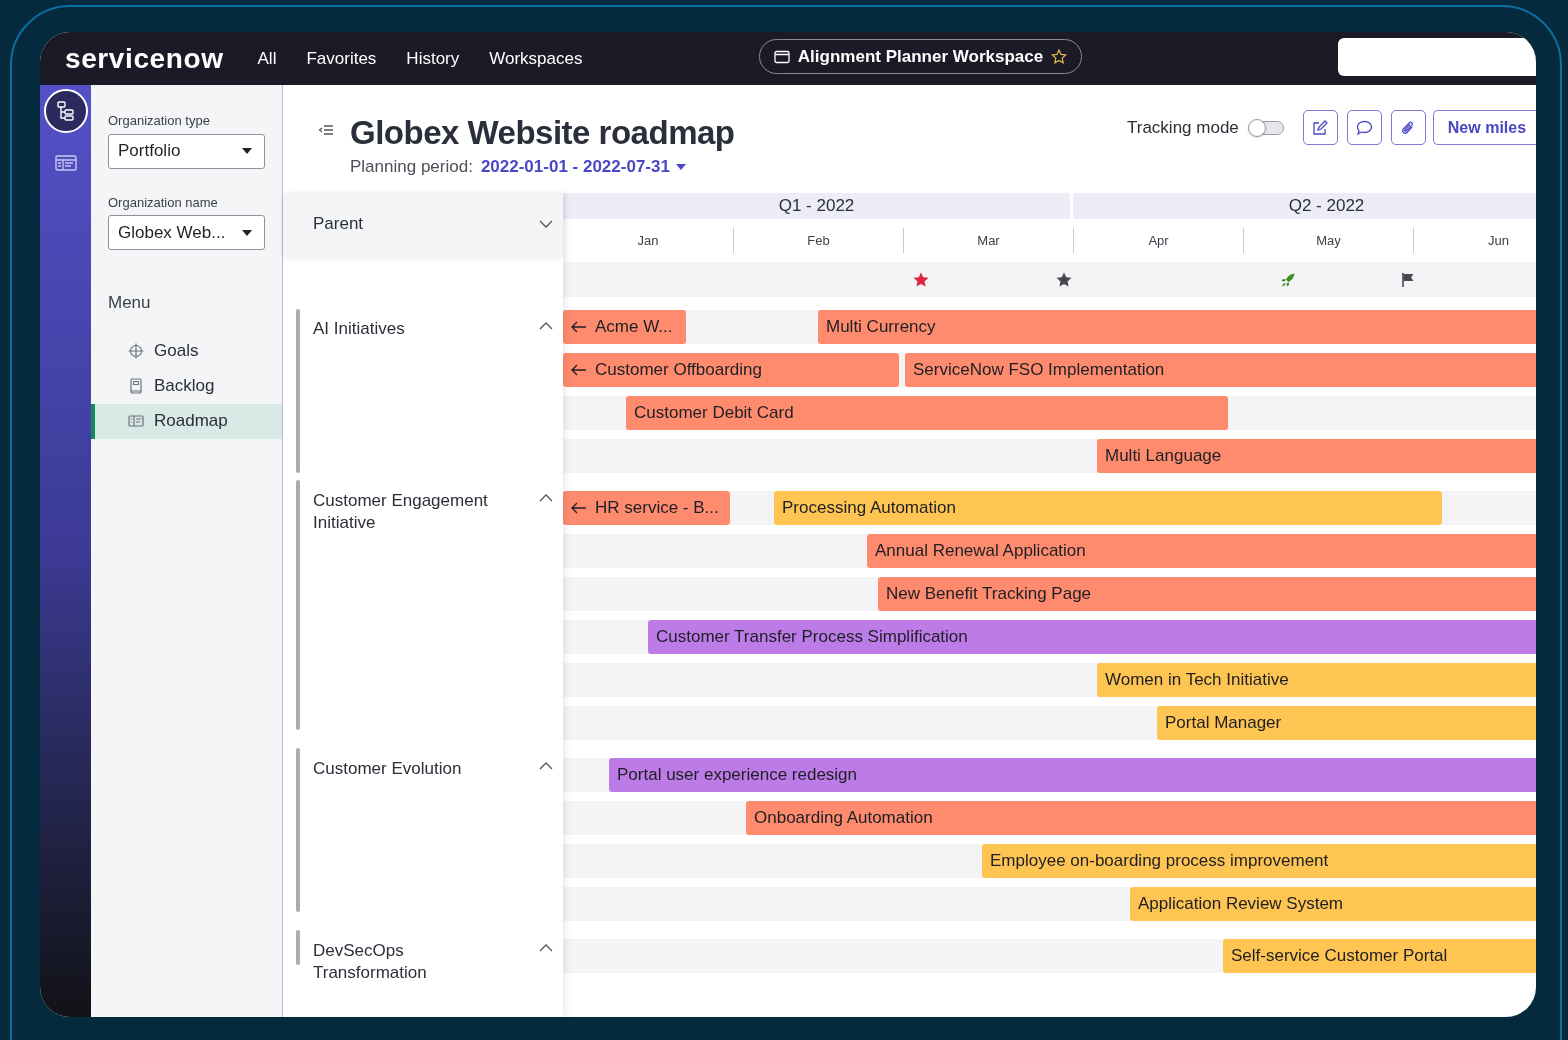  I want to click on paperclip-icon, so click(1408, 127).